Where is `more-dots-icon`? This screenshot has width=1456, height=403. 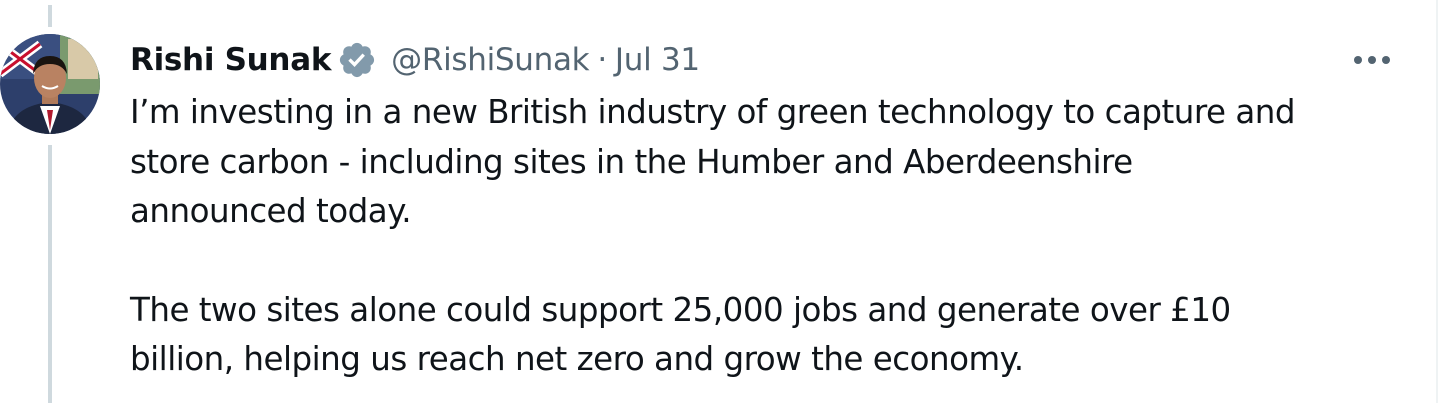 more-dots-icon is located at coordinates (1372, 60).